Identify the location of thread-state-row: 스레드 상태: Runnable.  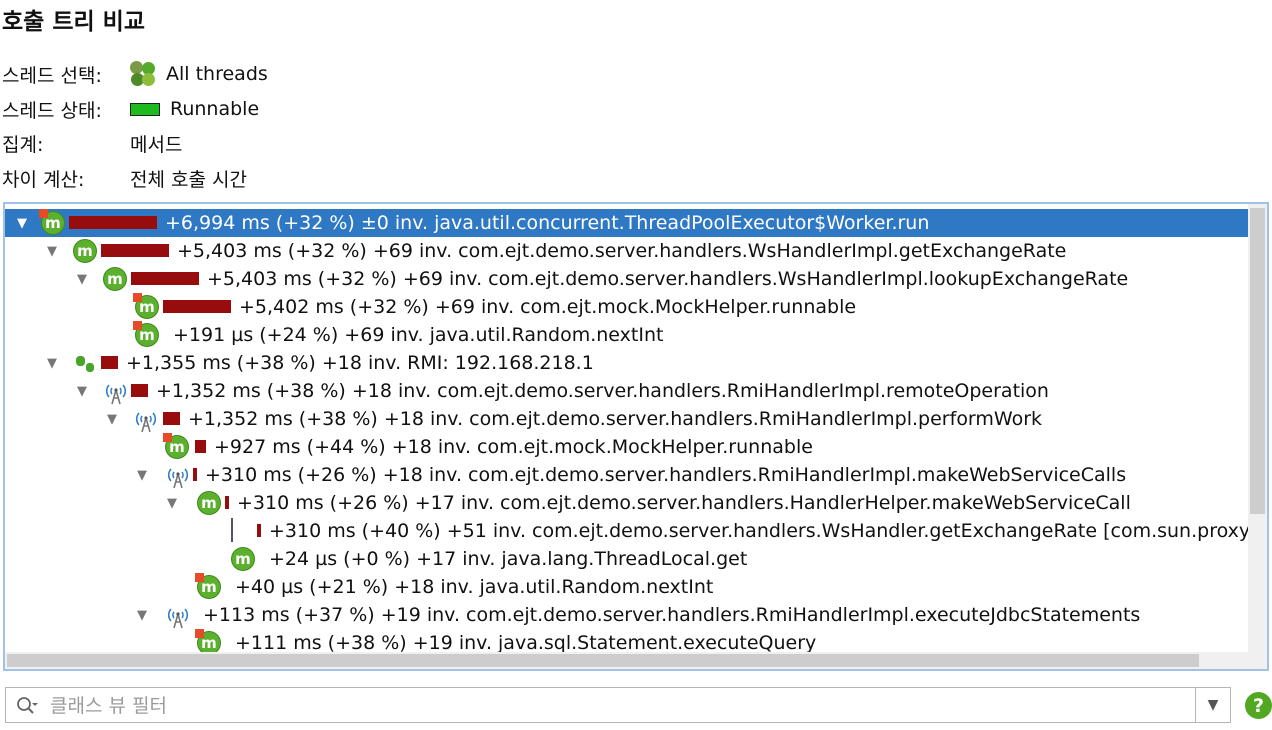
(130, 109).